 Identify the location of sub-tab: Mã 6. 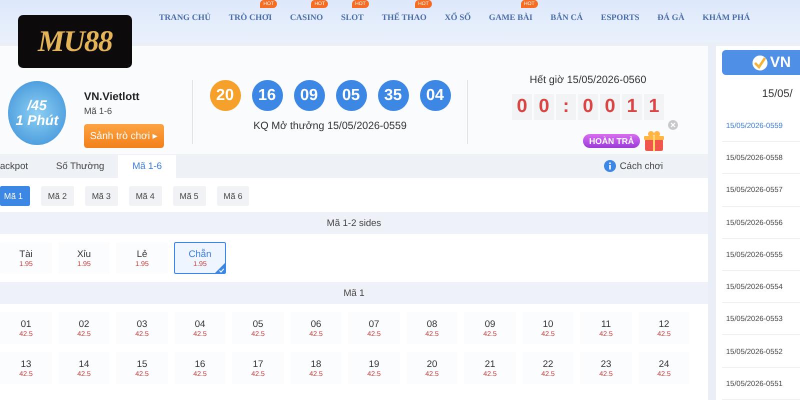
(233, 196).